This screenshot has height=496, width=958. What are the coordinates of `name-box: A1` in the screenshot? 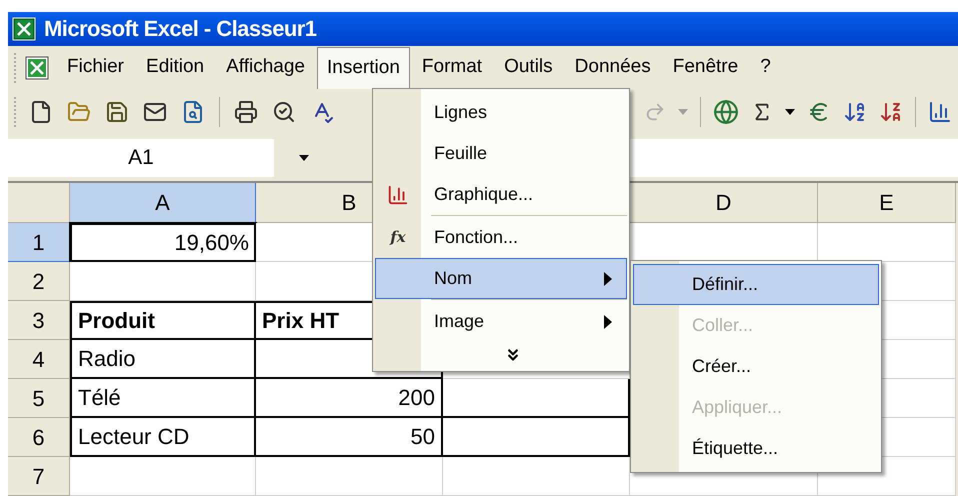 It's located at (141, 158).